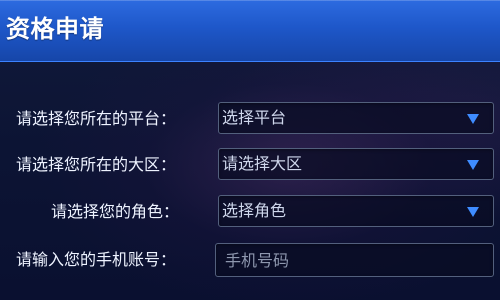 This screenshot has width=500, height=300. I want to click on phone-number-input, so click(354, 260).